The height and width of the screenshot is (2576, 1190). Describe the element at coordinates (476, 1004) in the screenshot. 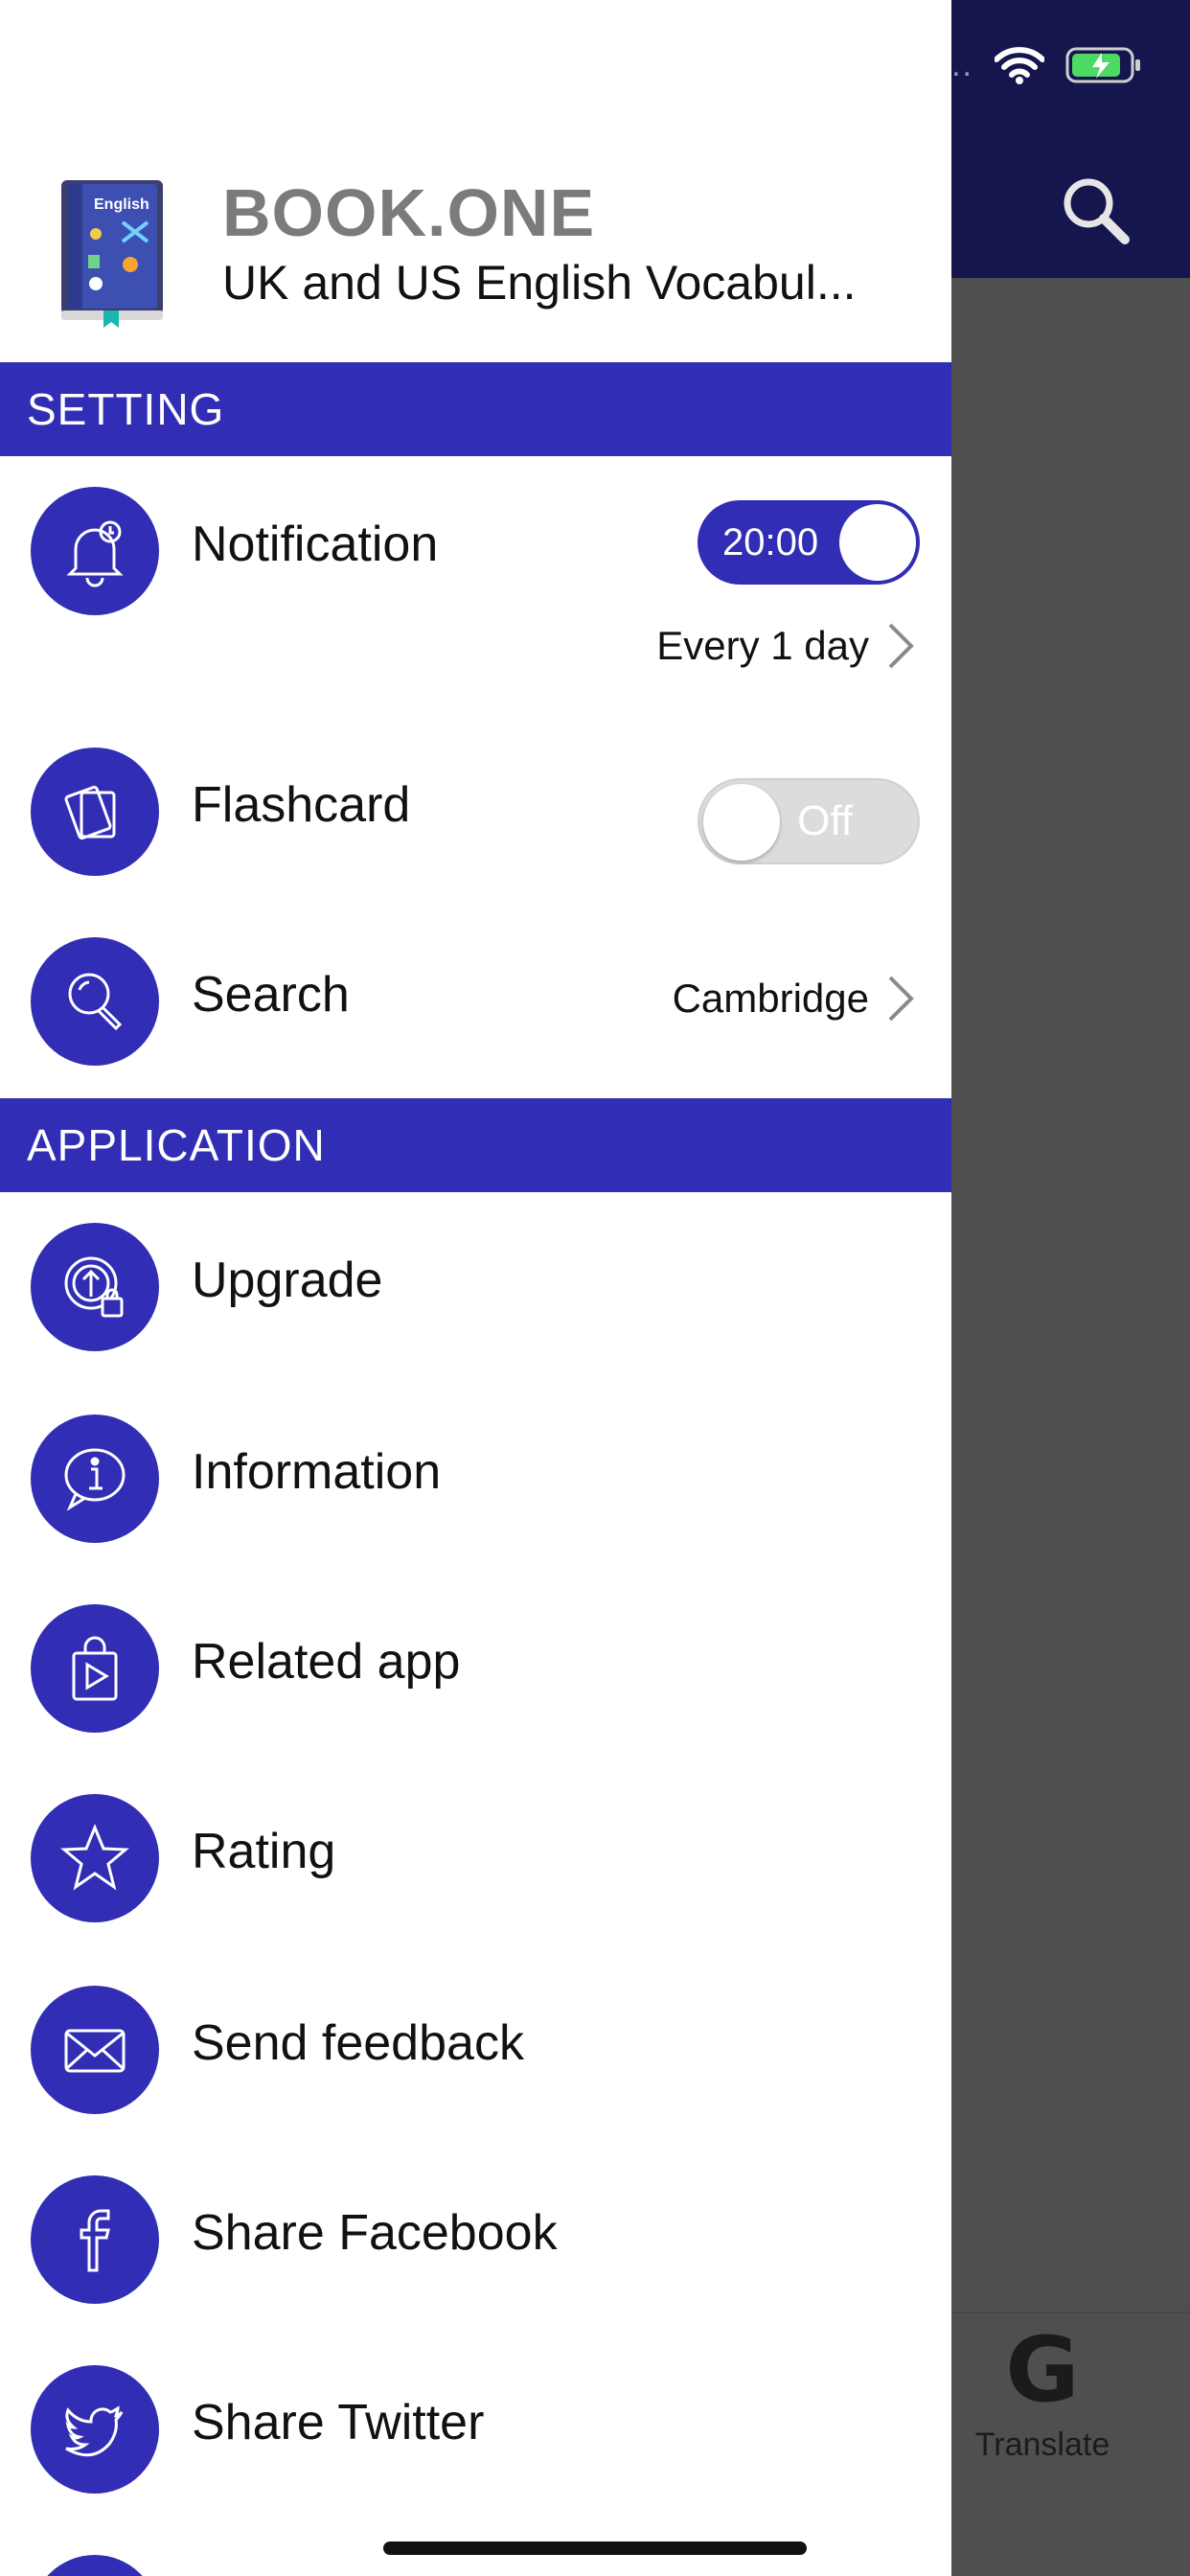

I see `search-row: Search Cambridge` at that location.